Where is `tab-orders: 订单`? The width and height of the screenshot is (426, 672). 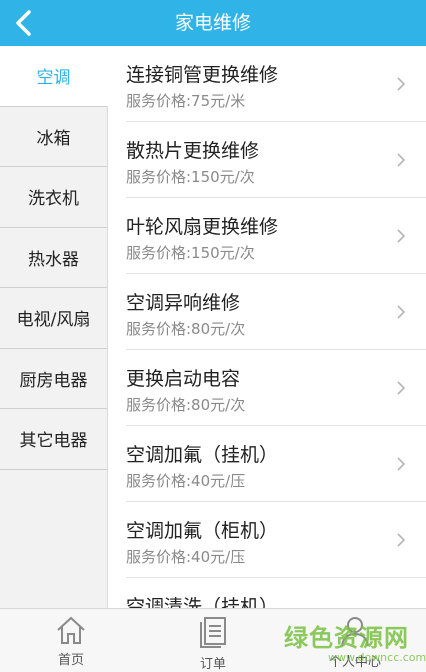 tab-orders: 订单 is located at coordinates (213, 640).